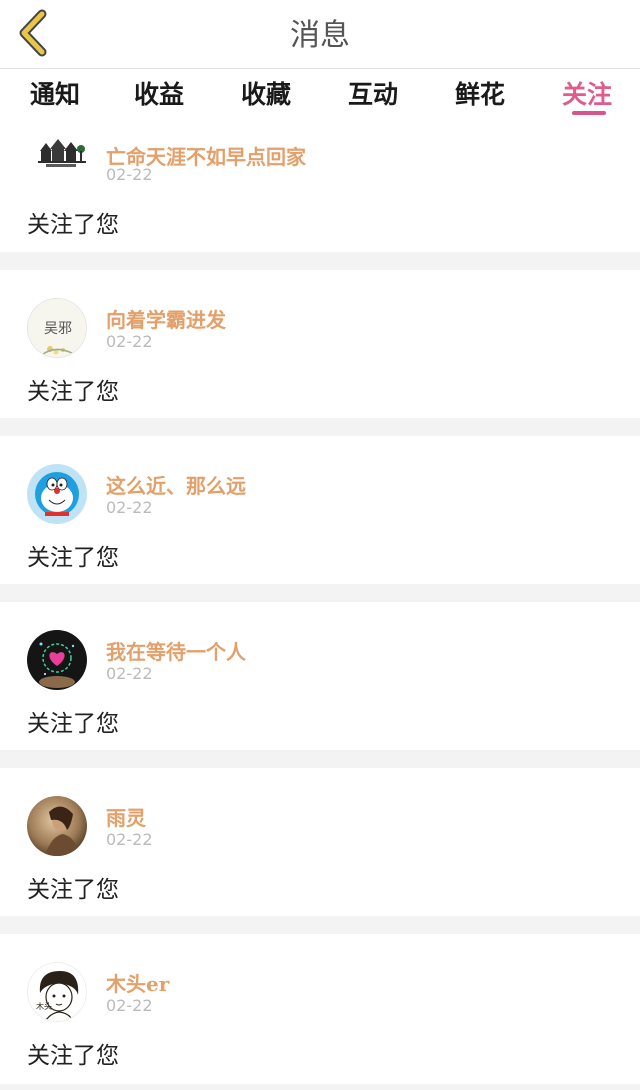  I want to click on list-item: 木头 木头er 02-22 关注了您, so click(320, 1009).